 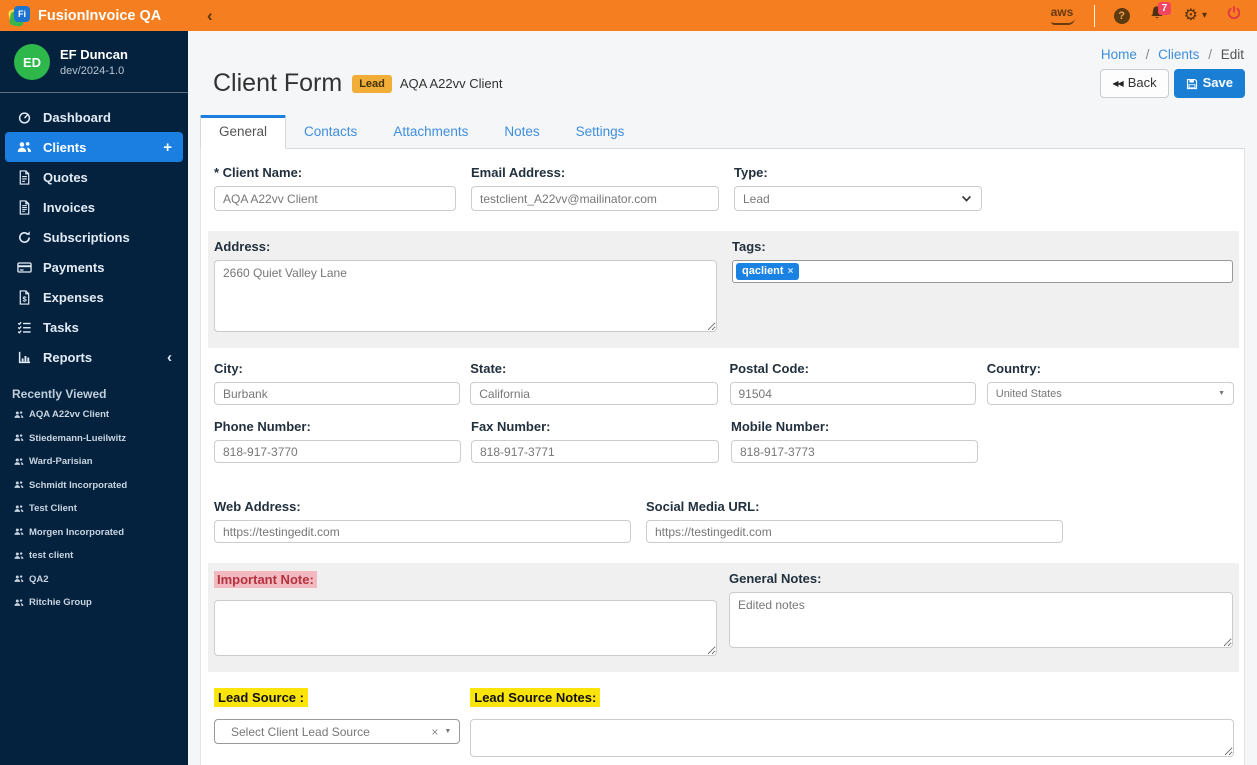 I want to click on tags-label: Tags:, so click(x=749, y=246).